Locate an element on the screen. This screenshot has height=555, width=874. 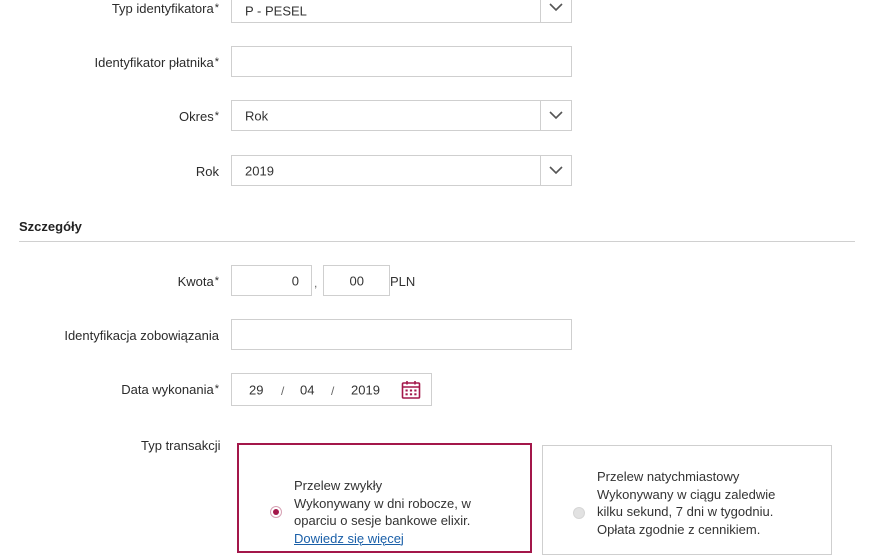
period-select: Rok is located at coordinates (401, 115).